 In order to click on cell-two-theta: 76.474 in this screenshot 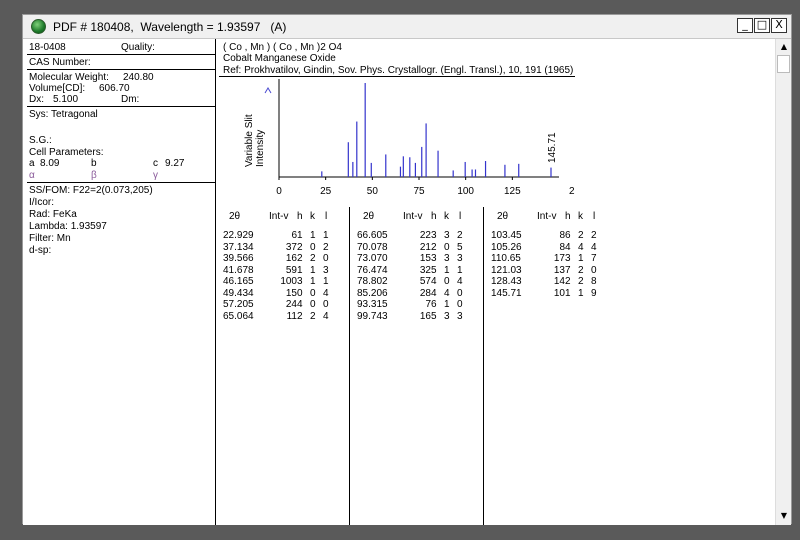, I will do `click(372, 270)`.